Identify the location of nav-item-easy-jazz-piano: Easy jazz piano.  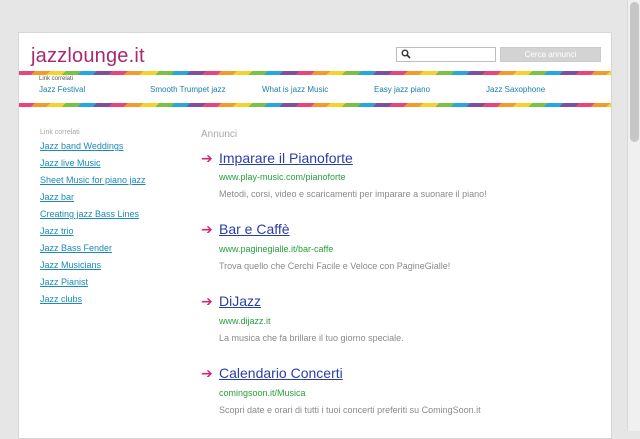
(402, 89).